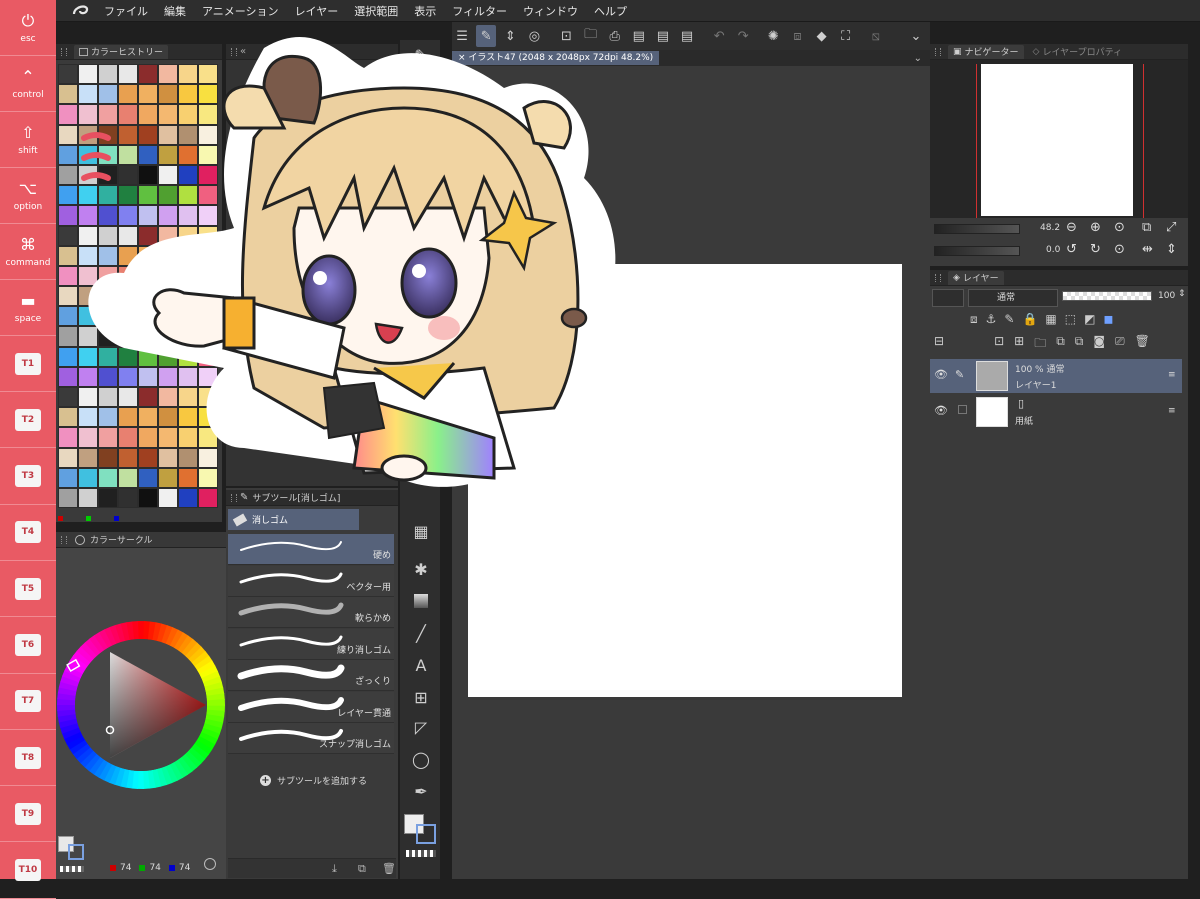  I want to click on tab-color-circle: カラーサークル, so click(121, 539).